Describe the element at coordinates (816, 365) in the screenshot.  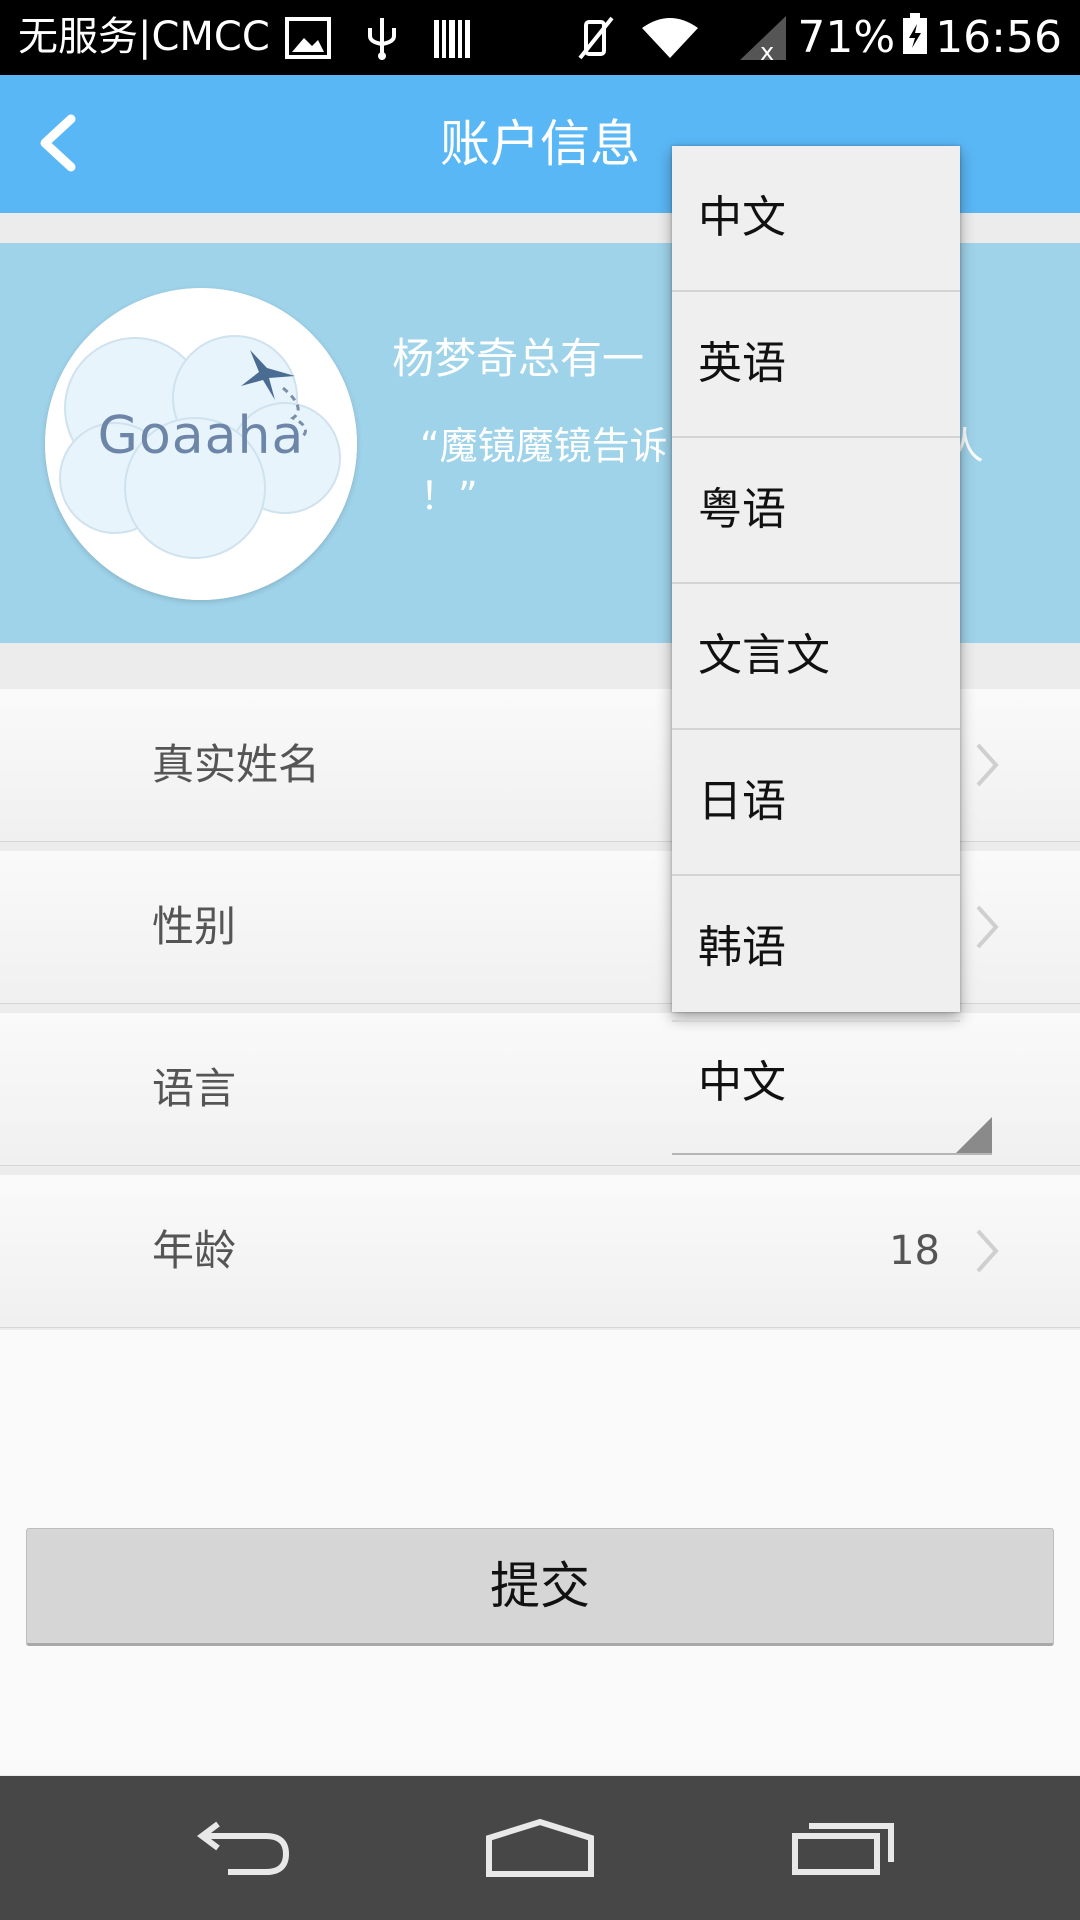
I see `dropdown-option: 英语` at that location.